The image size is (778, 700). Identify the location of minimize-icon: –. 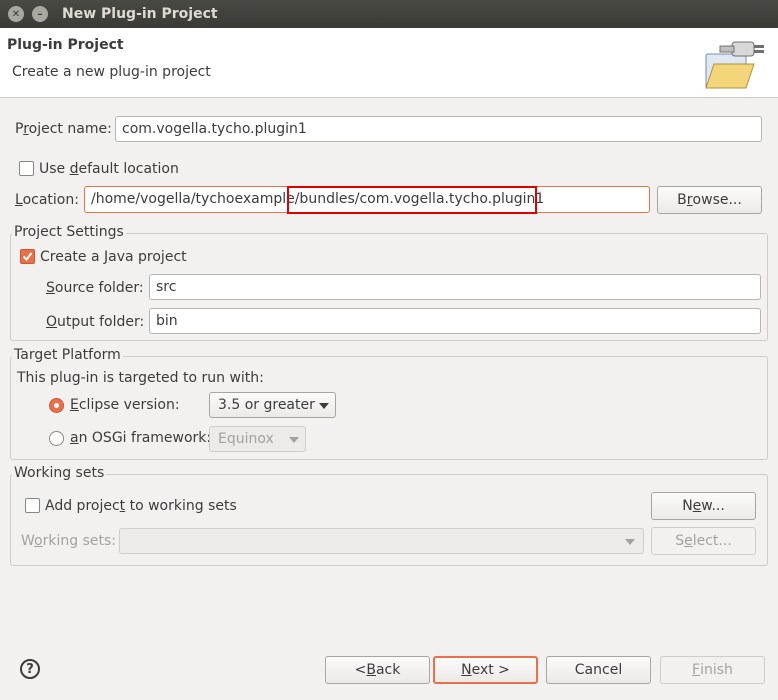
(40, 14).